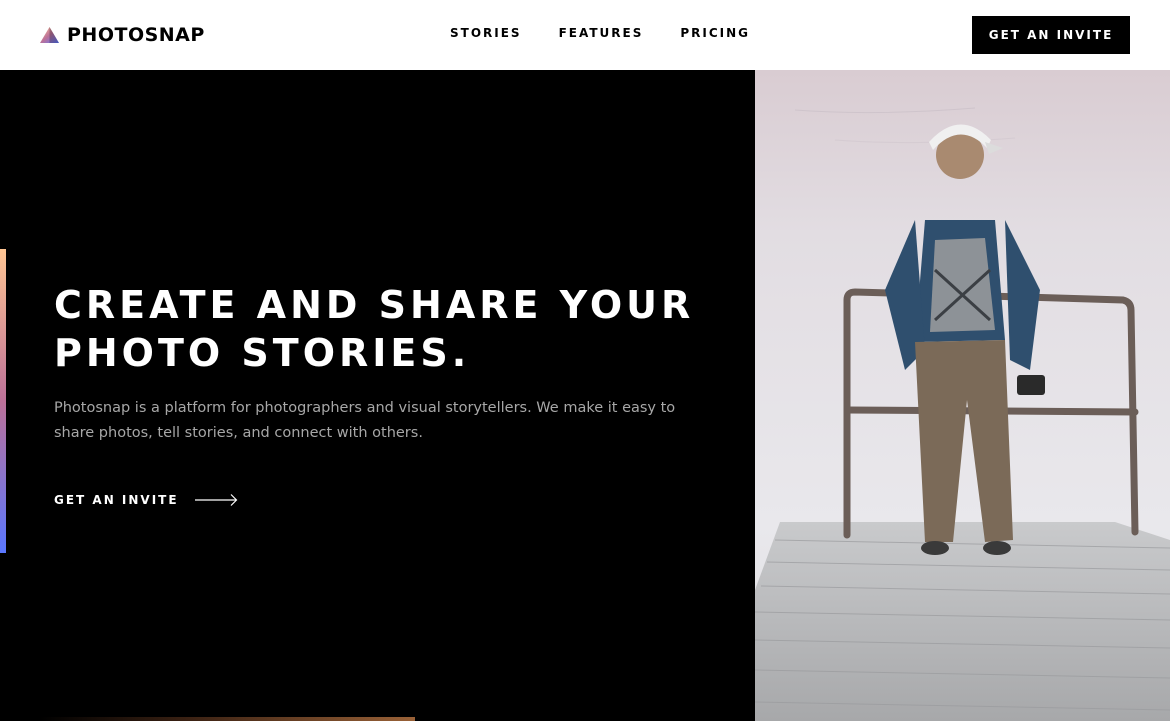  I want to click on nav-item-stories: STORIES, so click(486, 33).